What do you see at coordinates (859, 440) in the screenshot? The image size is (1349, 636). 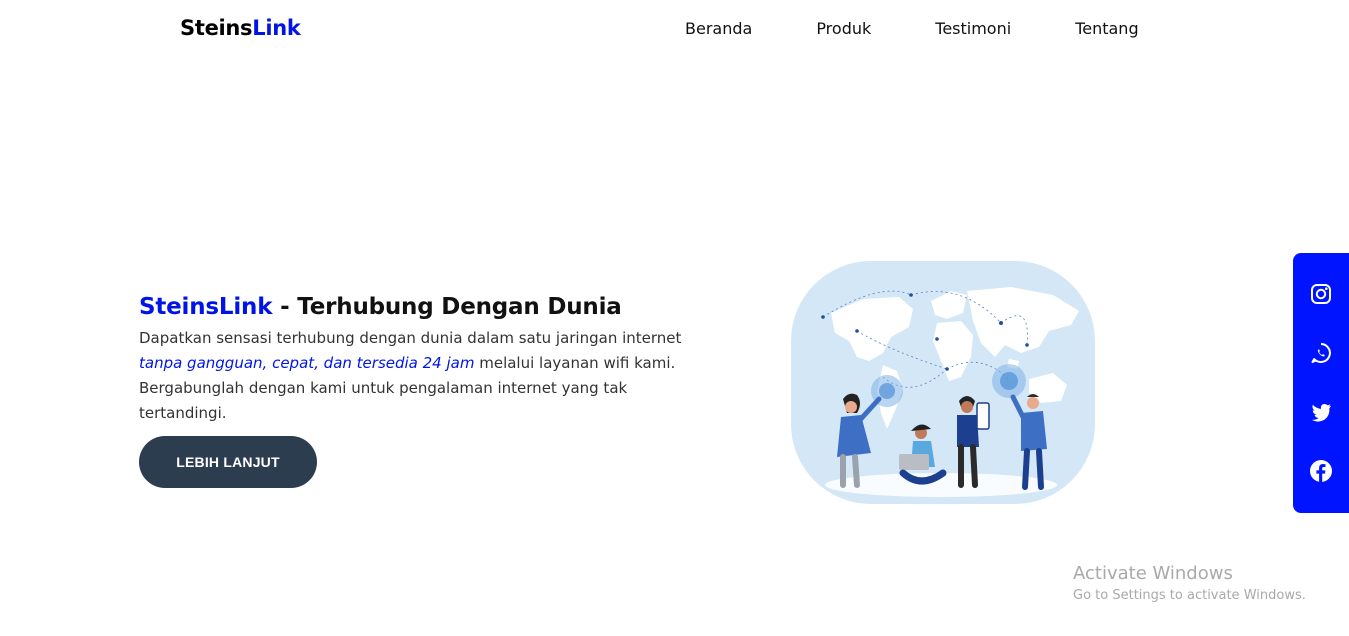 I see `person-left` at bounding box center [859, 440].